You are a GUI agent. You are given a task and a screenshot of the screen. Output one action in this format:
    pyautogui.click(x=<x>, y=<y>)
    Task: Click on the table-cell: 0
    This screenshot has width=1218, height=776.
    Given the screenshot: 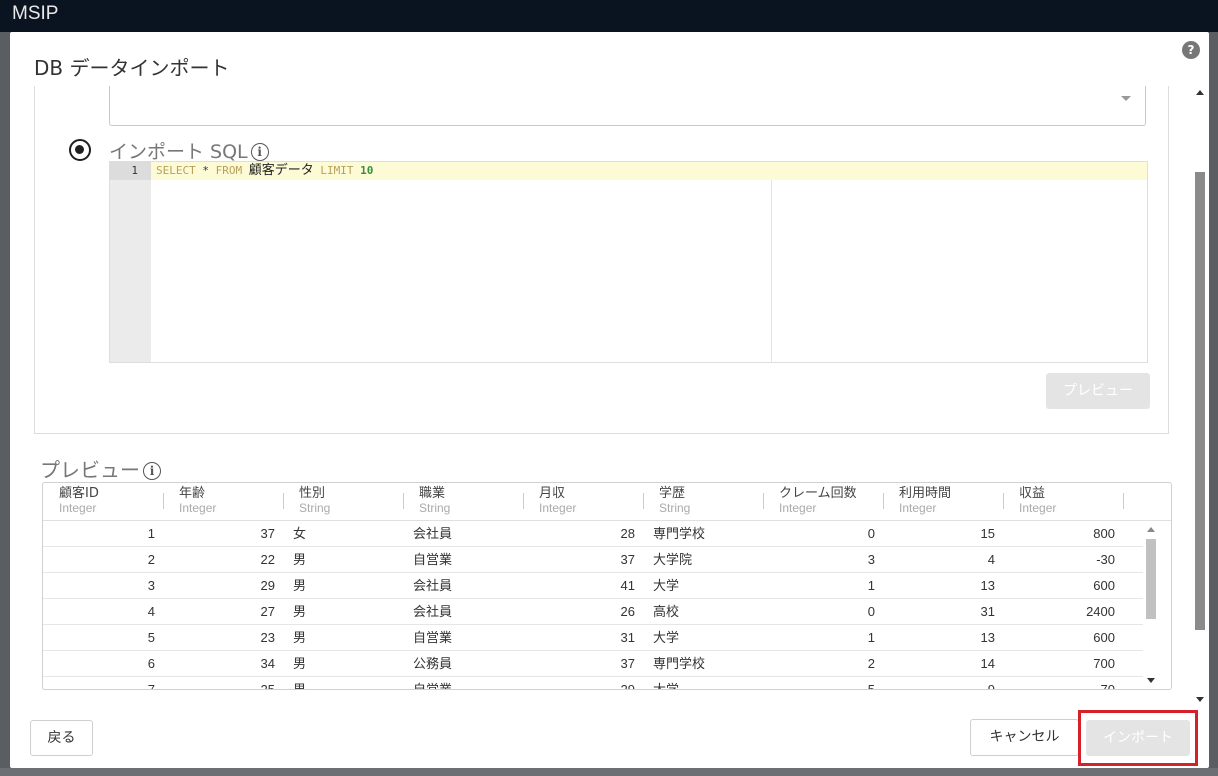 What is the action you would take?
    pyautogui.click(x=871, y=533)
    